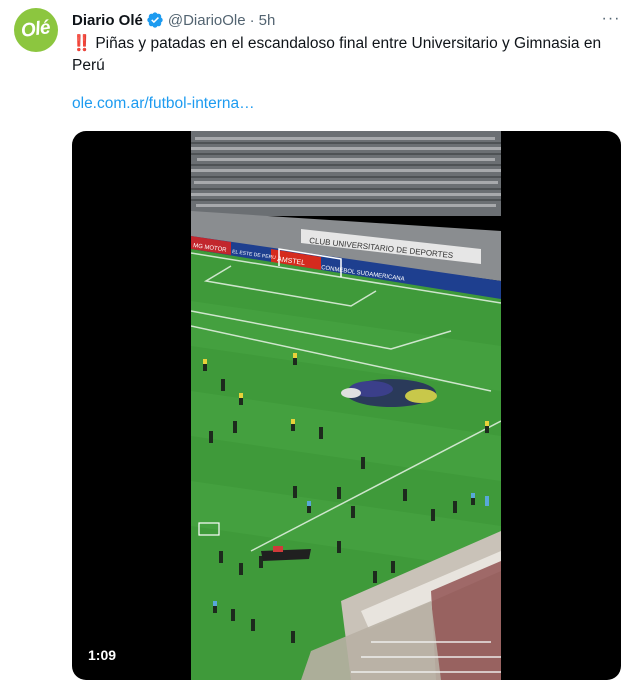 The image size is (640, 686). I want to click on double-exclamation-icon: ‼️, so click(82, 43).